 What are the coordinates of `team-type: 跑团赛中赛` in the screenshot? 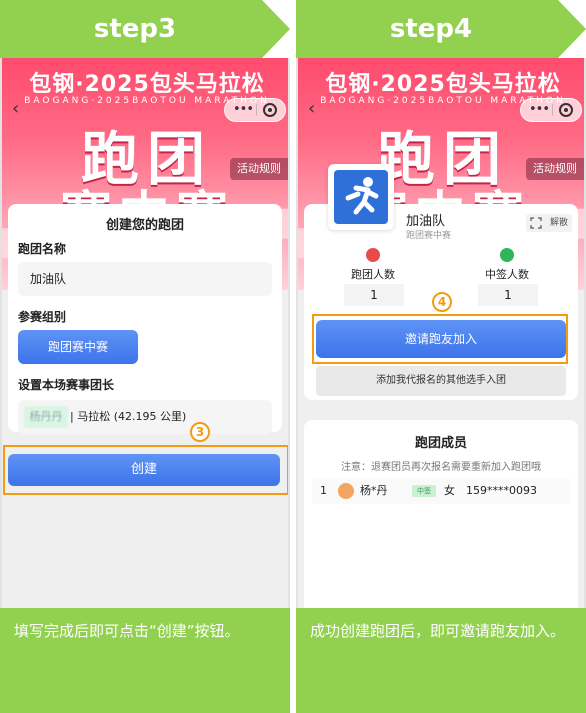 It's located at (429, 236).